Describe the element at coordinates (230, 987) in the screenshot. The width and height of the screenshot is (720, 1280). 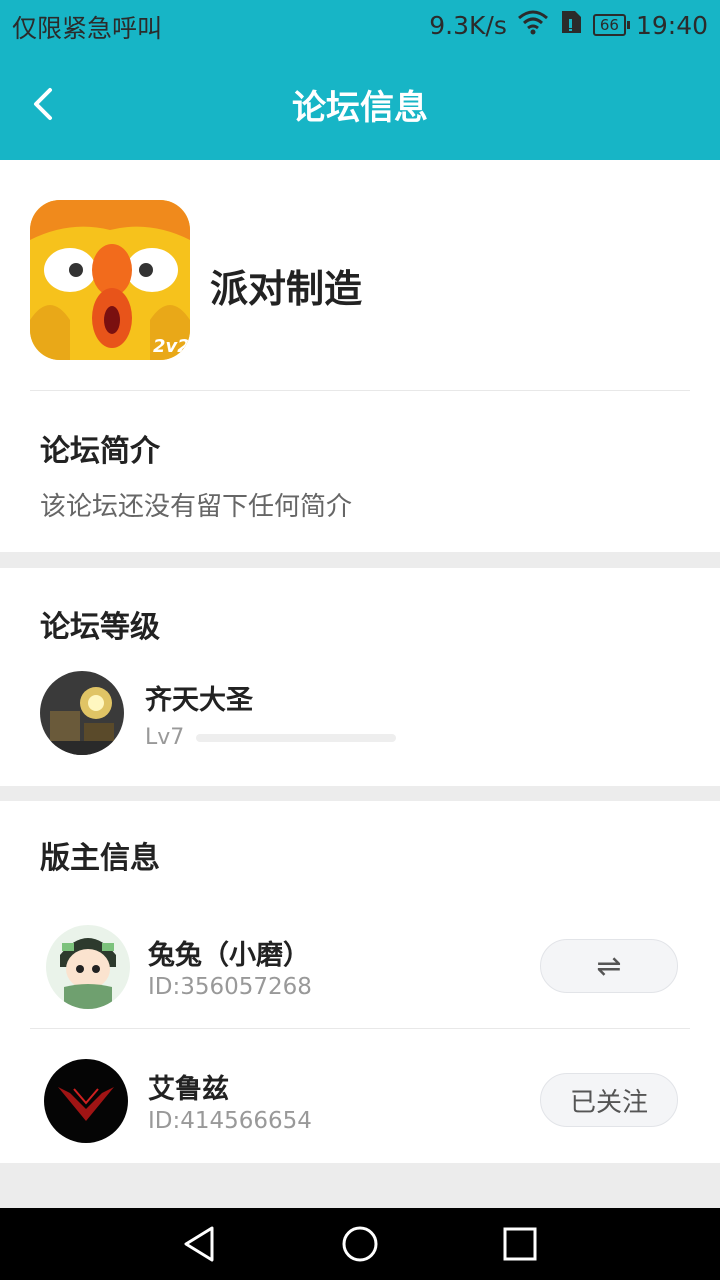
I see `moderator-id: ID:356057268` at that location.